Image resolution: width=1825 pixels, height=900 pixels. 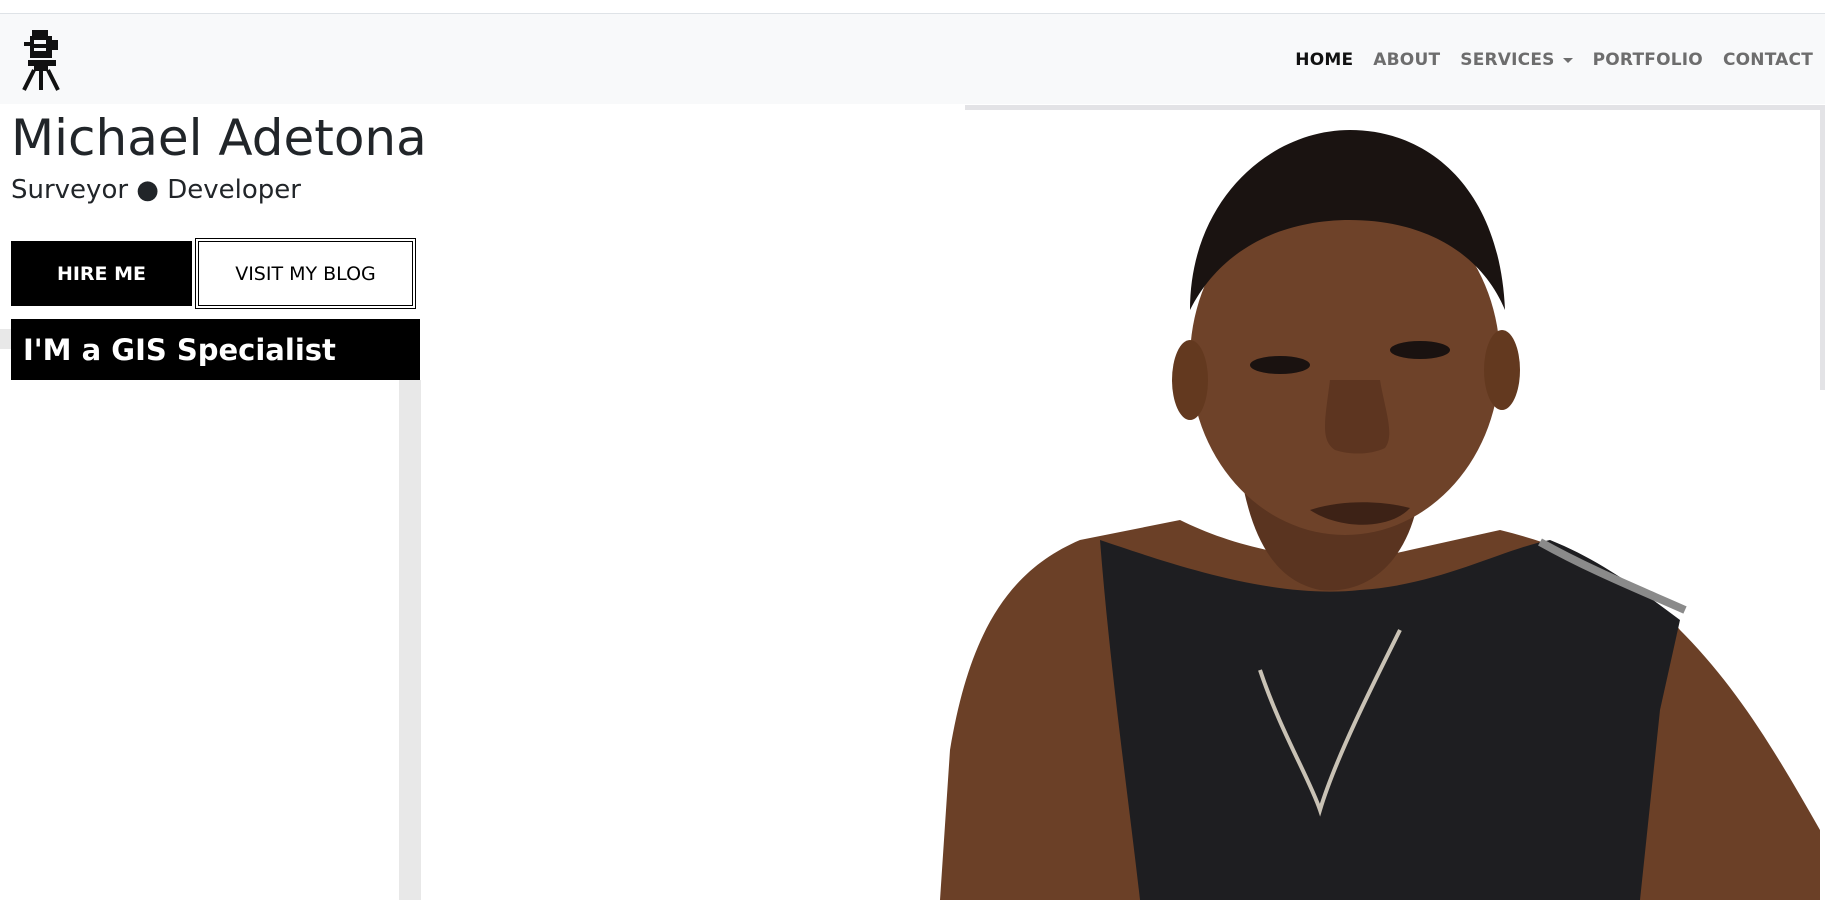 What do you see at coordinates (1648, 60) in the screenshot?
I see `nav-portfolio-link: PORTFOLIO` at bounding box center [1648, 60].